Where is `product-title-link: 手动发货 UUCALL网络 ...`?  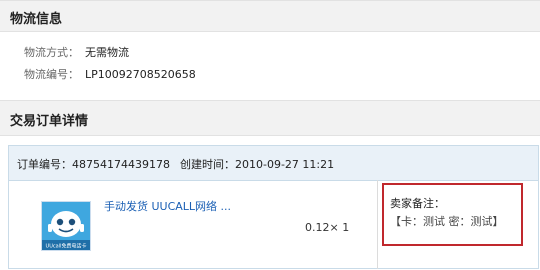
product-title-link: 手动发货 UUCALL网络 ... is located at coordinates (167, 206).